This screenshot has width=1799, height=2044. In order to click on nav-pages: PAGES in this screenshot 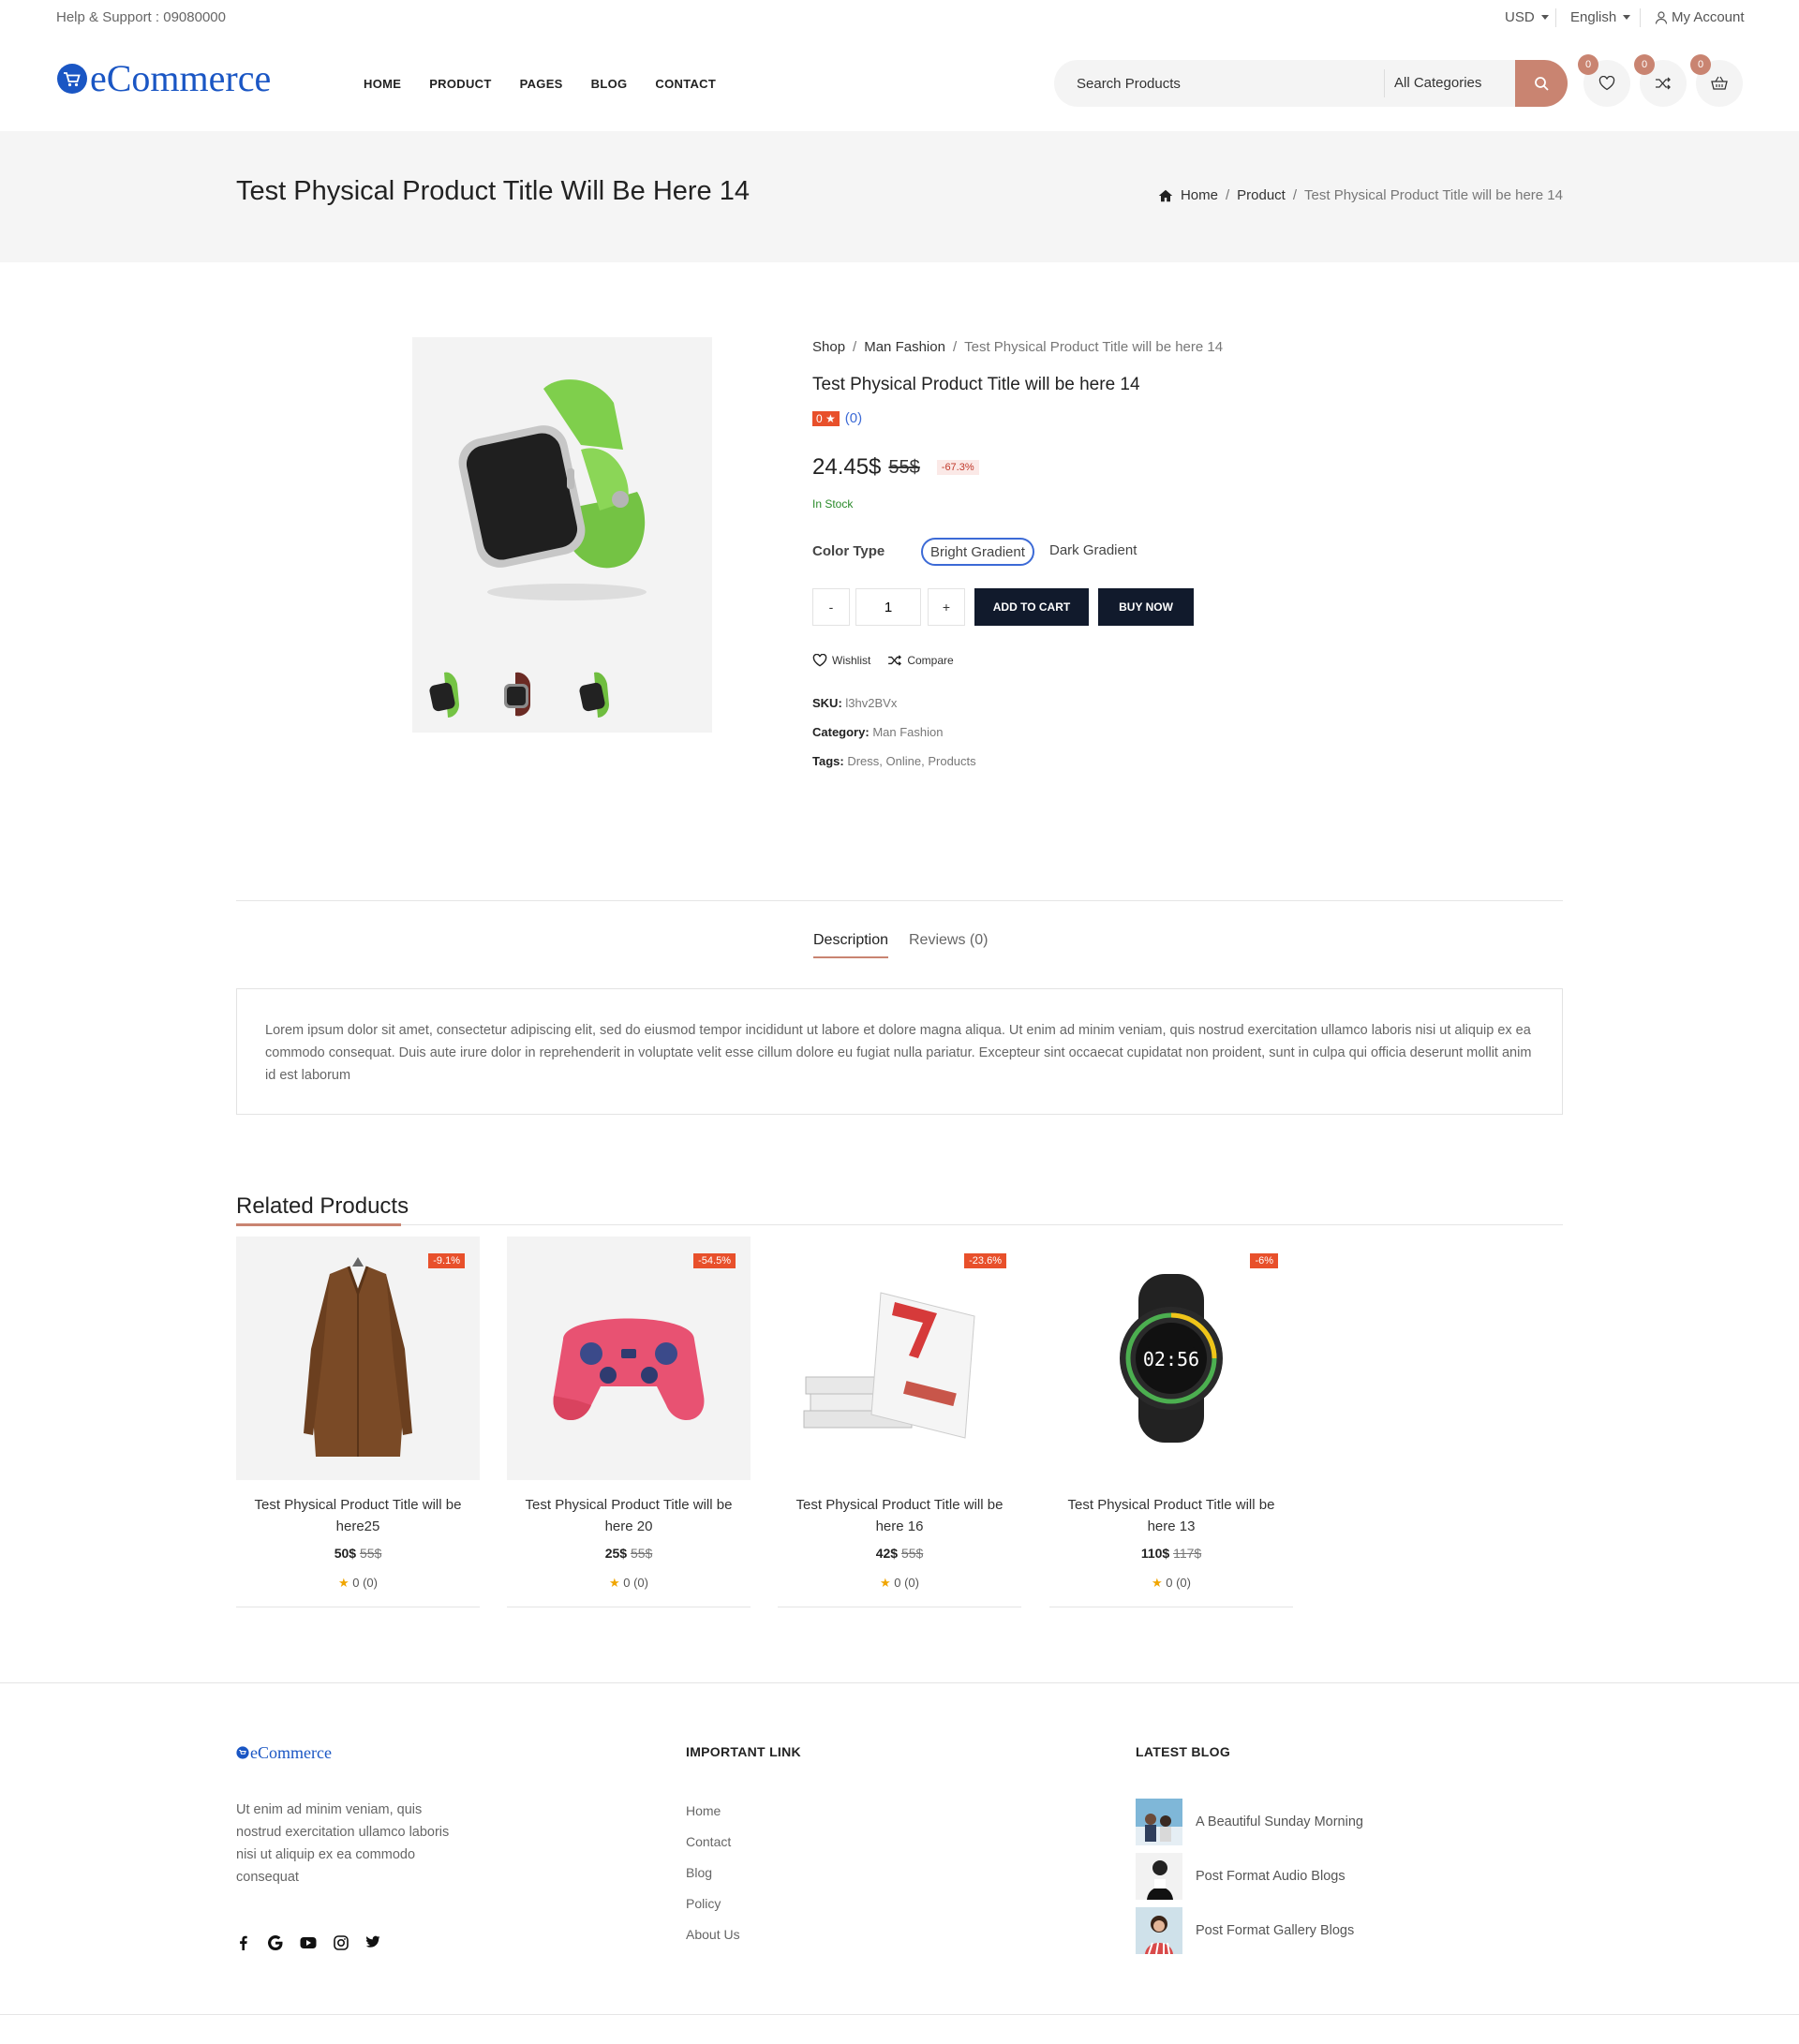, I will do `click(541, 84)`.